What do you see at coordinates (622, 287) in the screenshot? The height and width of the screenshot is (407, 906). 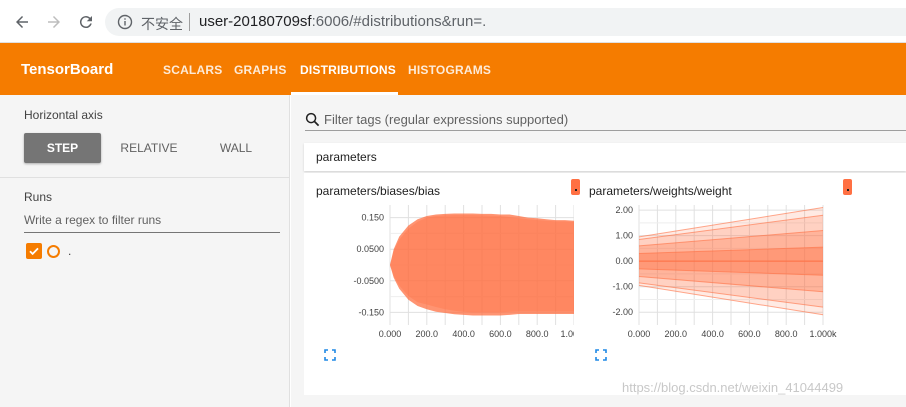 I see `y-tick-label: -1.00` at bounding box center [622, 287].